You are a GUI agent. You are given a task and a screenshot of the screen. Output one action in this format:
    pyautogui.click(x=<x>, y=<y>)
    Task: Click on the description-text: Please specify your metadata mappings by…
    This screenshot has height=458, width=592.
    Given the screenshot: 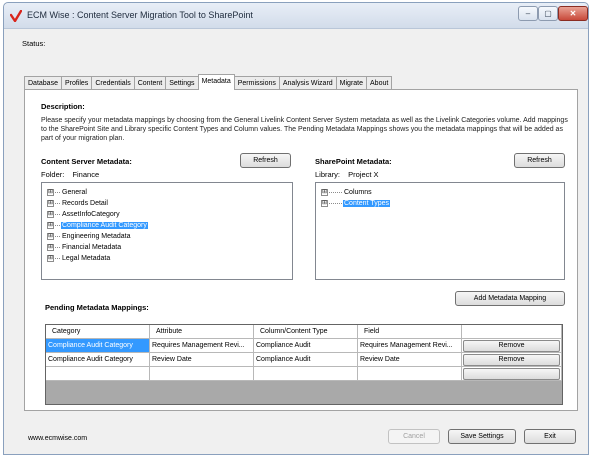 What is the action you would take?
    pyautogui.click(x=304, y=129)
    